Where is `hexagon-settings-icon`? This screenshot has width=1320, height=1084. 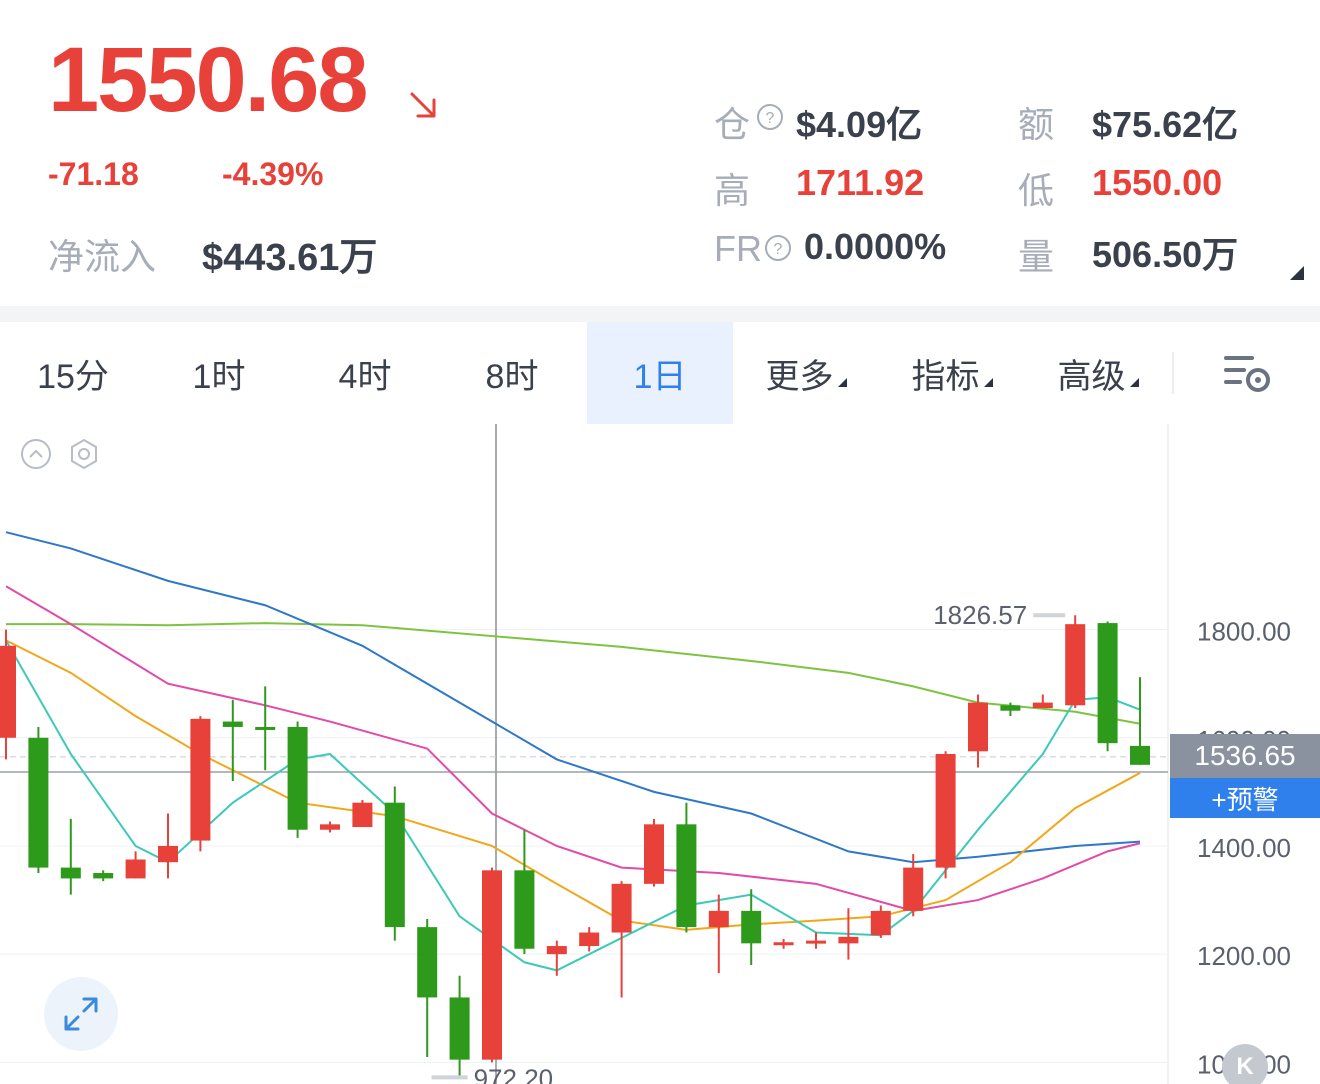
hexagon-settings-icon is located at coordinates (84, 454).